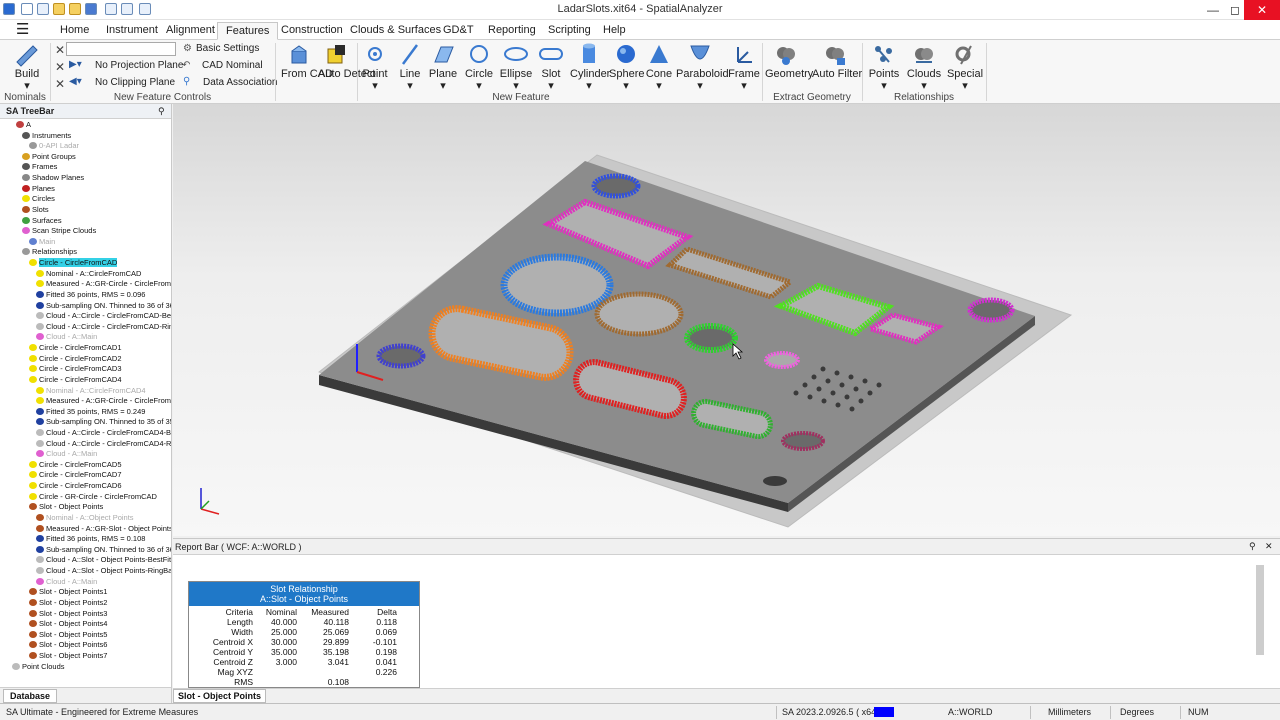  What do you see at coordinates (639, 314) in the screenshot?
I see `circle-feature-brown` at bounding box center [639, 314].